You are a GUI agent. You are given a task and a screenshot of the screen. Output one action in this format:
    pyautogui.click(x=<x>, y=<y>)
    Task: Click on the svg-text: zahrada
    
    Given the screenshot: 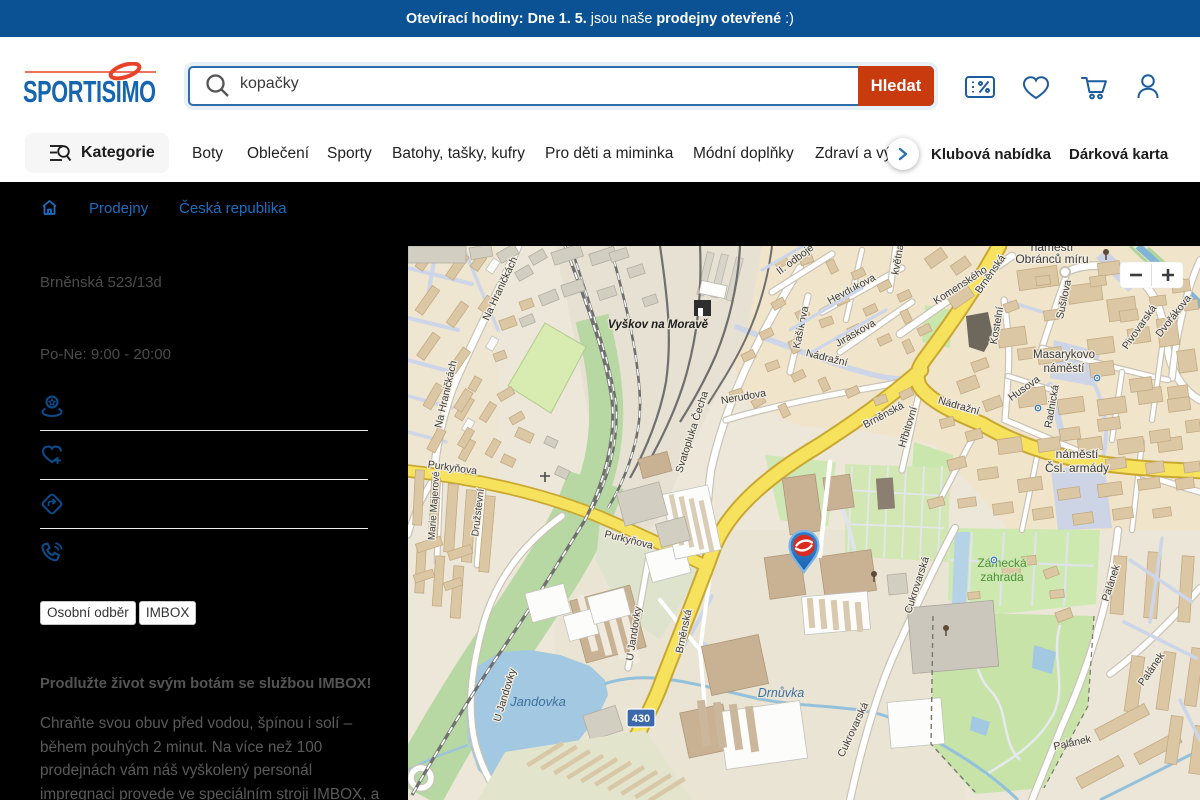 What is the action you would take?
    pyautogui.click(x=1002, y=577)
    